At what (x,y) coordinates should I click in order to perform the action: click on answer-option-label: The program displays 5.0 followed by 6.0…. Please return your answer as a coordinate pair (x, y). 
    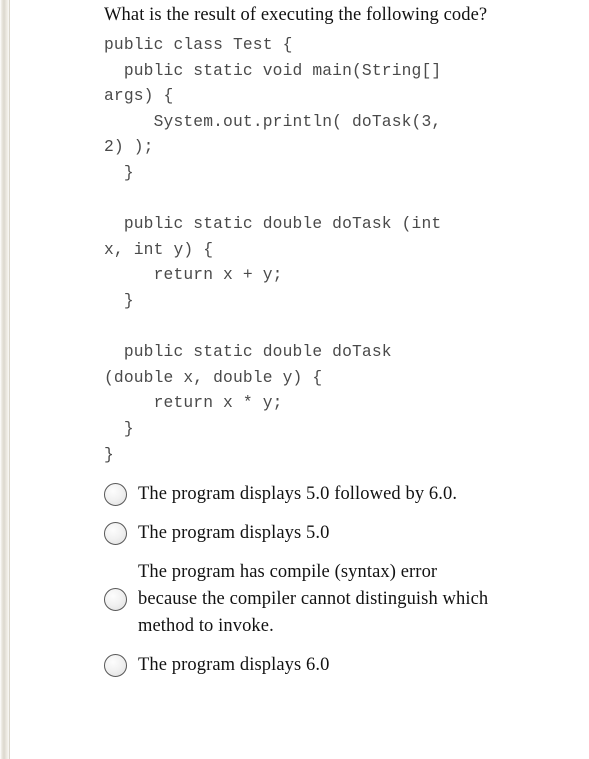
    Looking at the image, I should click on (297, 494).